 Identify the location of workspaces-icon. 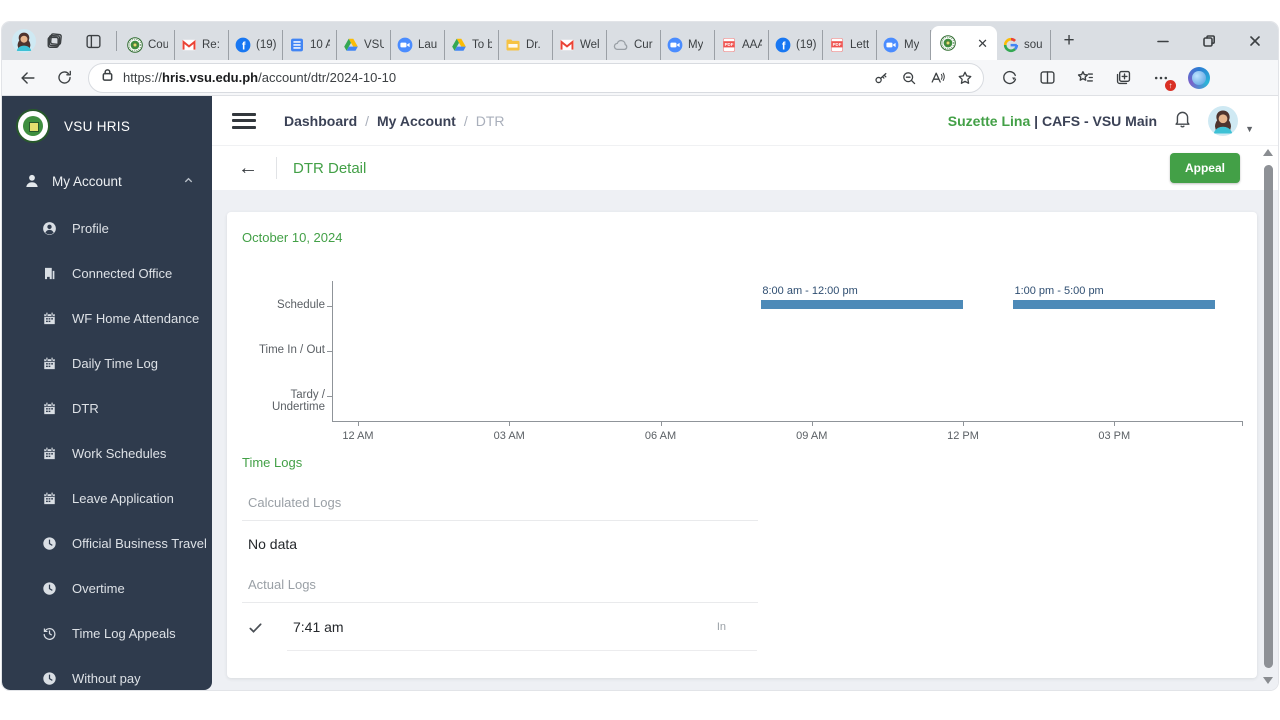
(55, 41).